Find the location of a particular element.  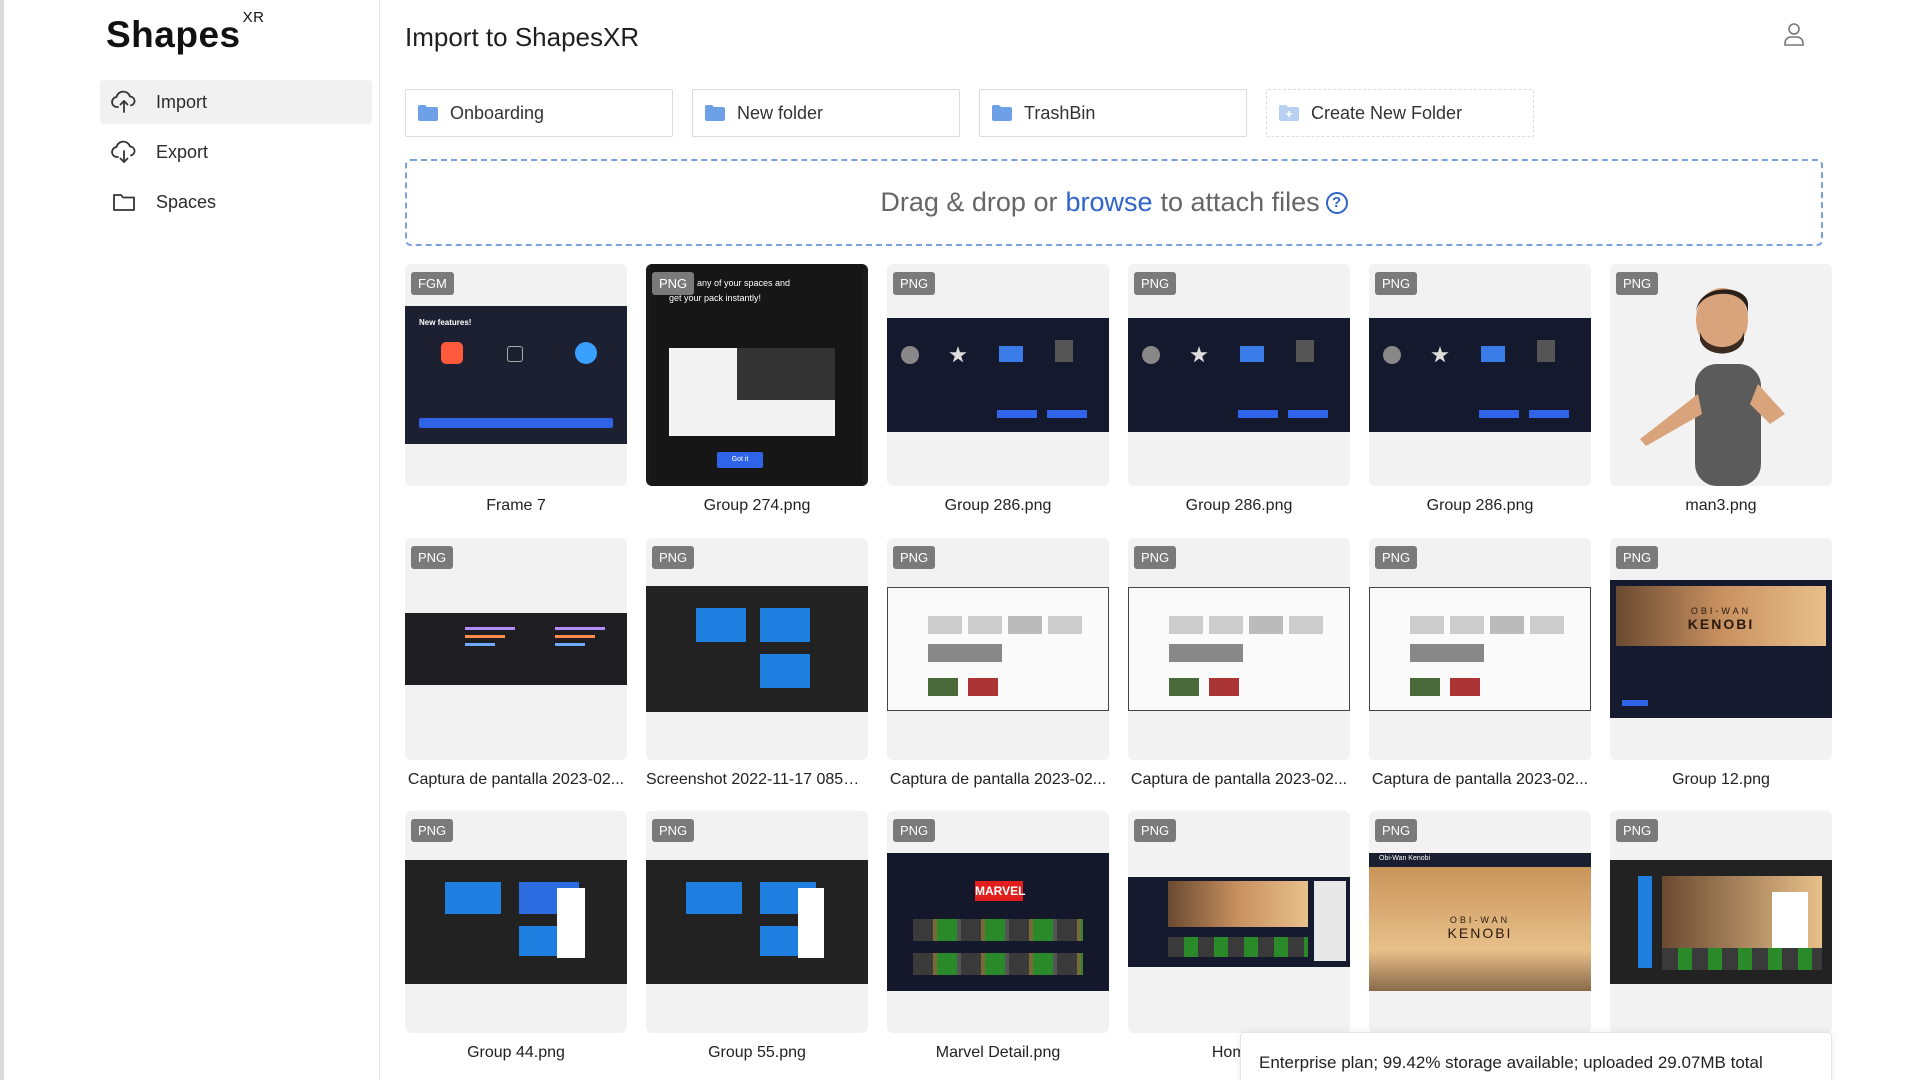

file-name: Group 55.png is located at coordinates (757, 1052).